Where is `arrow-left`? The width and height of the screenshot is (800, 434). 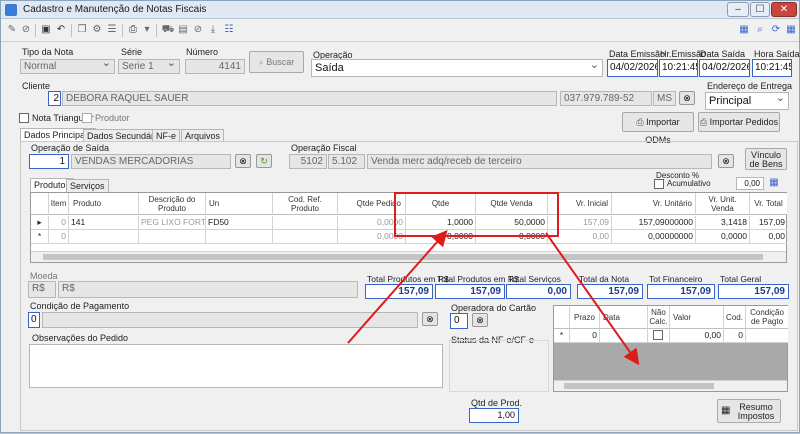 arrow-left is located at coordinates (397, 286).